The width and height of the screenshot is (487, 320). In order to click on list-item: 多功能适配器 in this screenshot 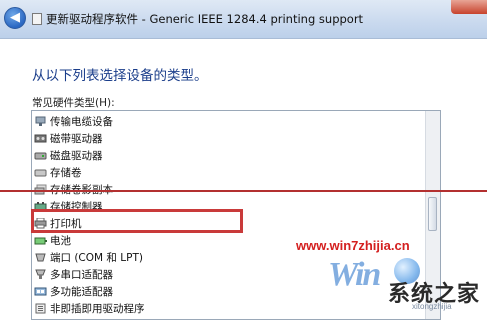, I will do `click(73, 291)`.